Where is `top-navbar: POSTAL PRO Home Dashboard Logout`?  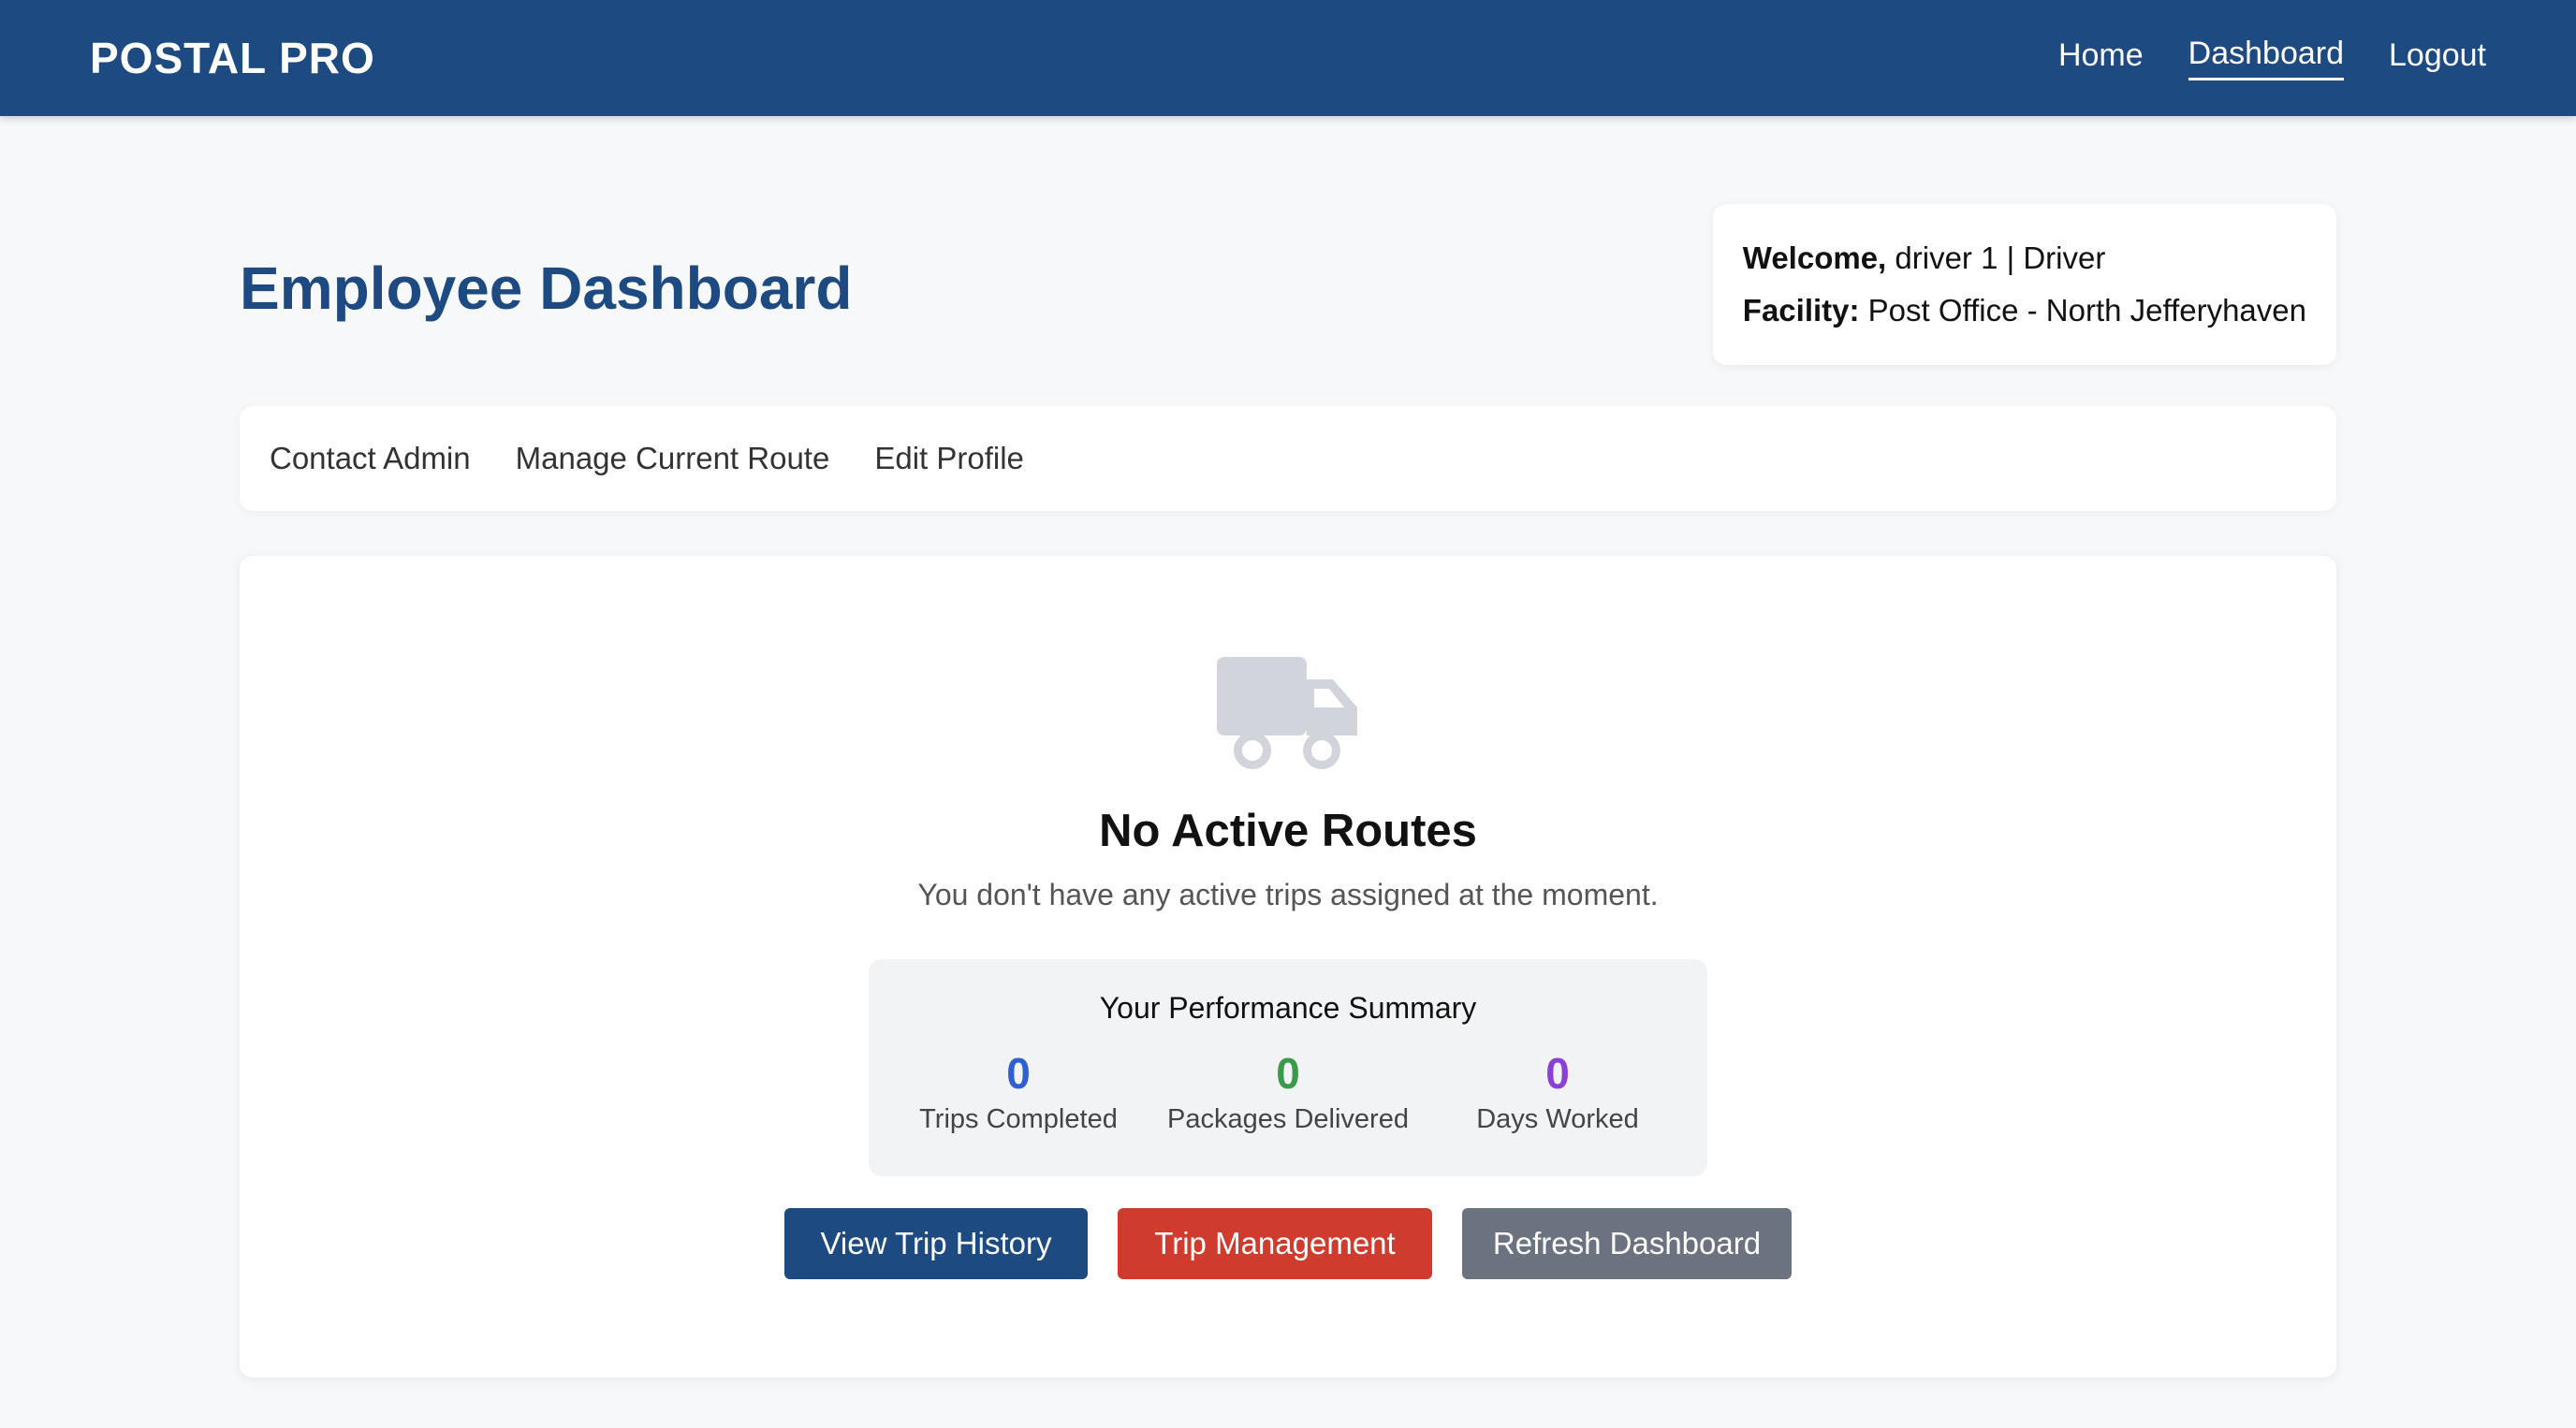 top-navbar: POSTAL PRO Home Dashboard Logout is located at coordinates (1288, 58).